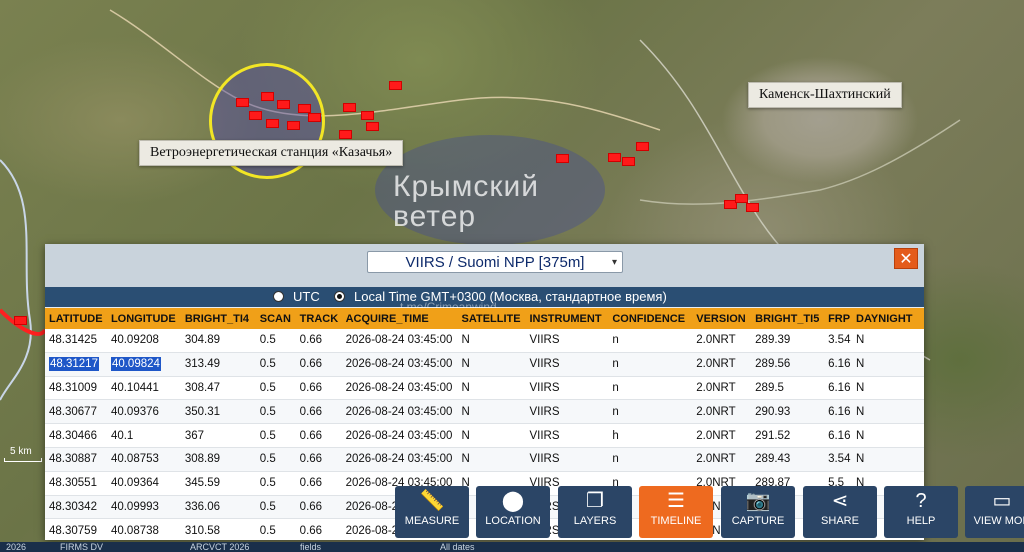 This screenshot has width=1024, height=552. I want to click on column-header: CONFIDENCE, so click(650, 318).